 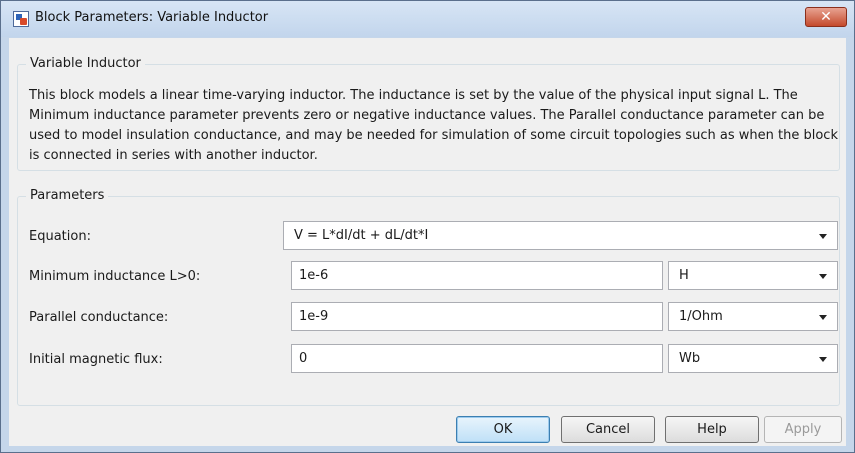 What do you see at coordinates (99, 317) in the screenshot?
I see `parallel-conductance-label: Parallel conductance:` at bounding box center [99, 317].